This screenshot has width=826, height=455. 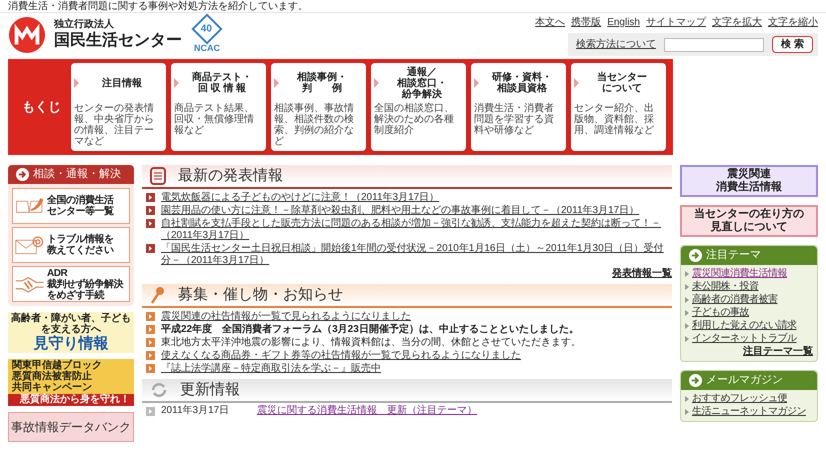 I want to click on panel-title: 相談・通報・解決, so click(x=77, y=174).